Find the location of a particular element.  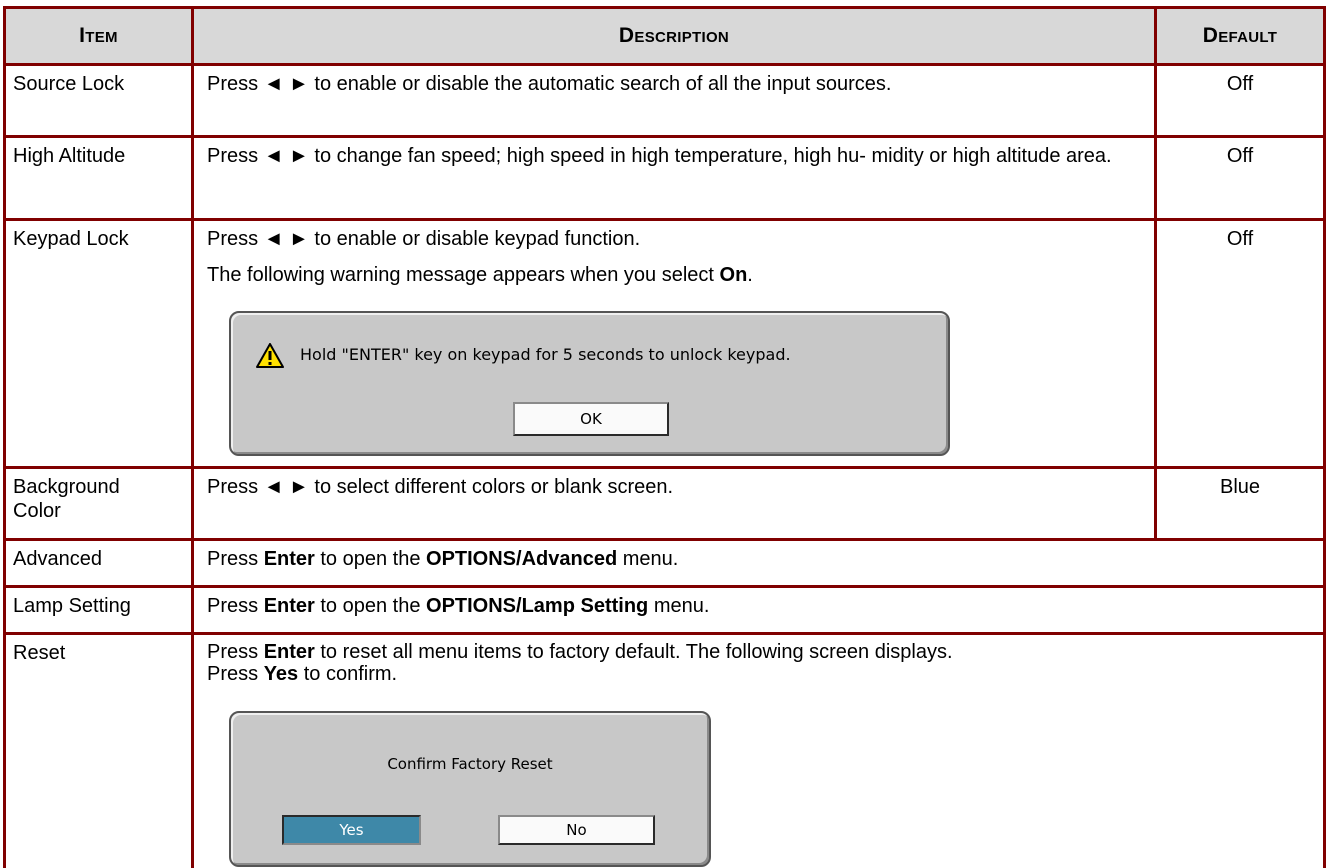

yes-button: Yes is located at coordinates (351, 830).